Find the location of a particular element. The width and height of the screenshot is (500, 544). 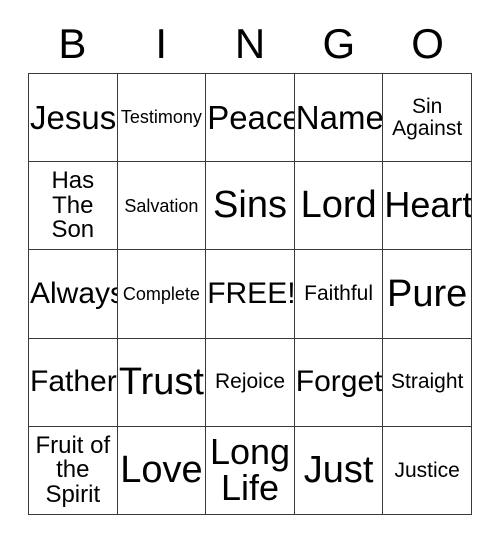

bingo-cell: Faithful is located at coordinates (339, 294).